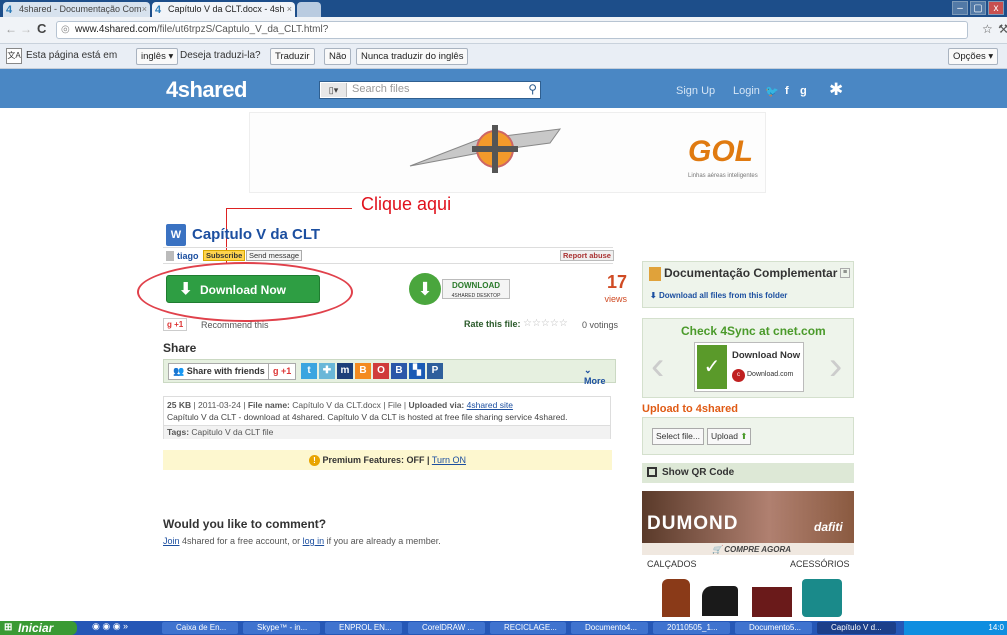  I want to click on uploaded-via-link: 4shared site, so click(490, 405).